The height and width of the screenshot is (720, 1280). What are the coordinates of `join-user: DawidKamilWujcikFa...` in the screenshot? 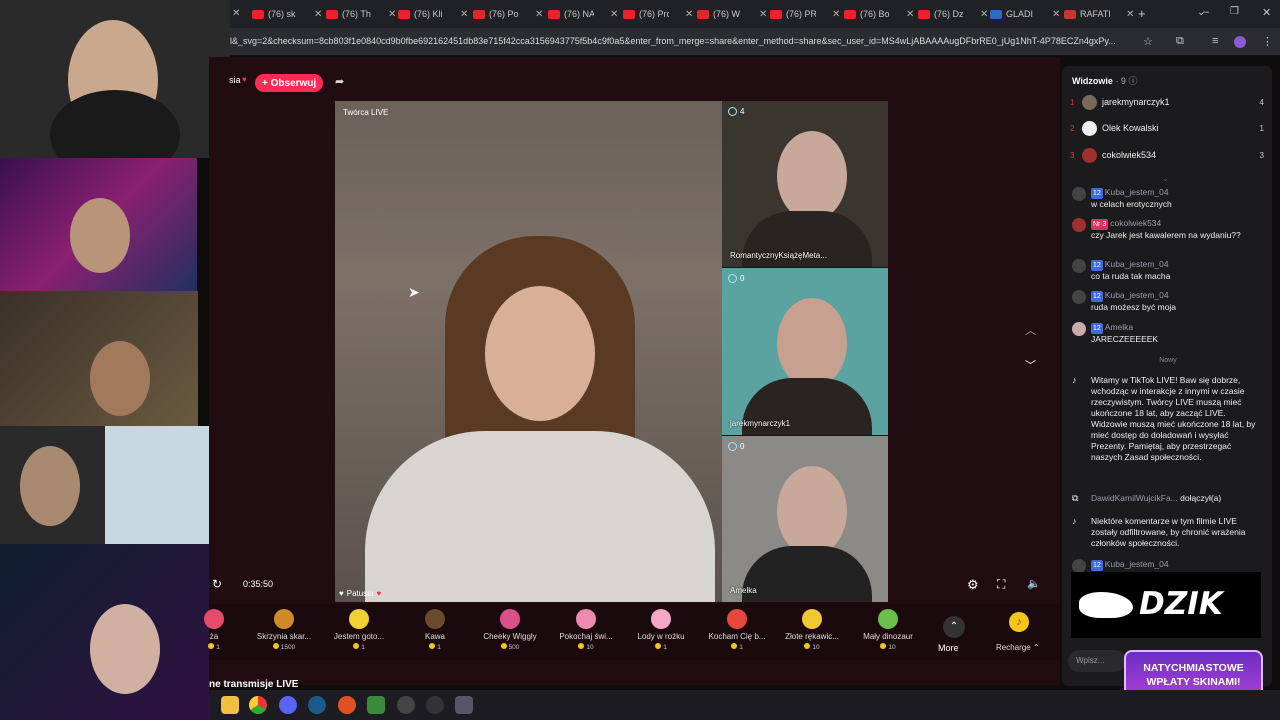 It's located at (1134, 498).